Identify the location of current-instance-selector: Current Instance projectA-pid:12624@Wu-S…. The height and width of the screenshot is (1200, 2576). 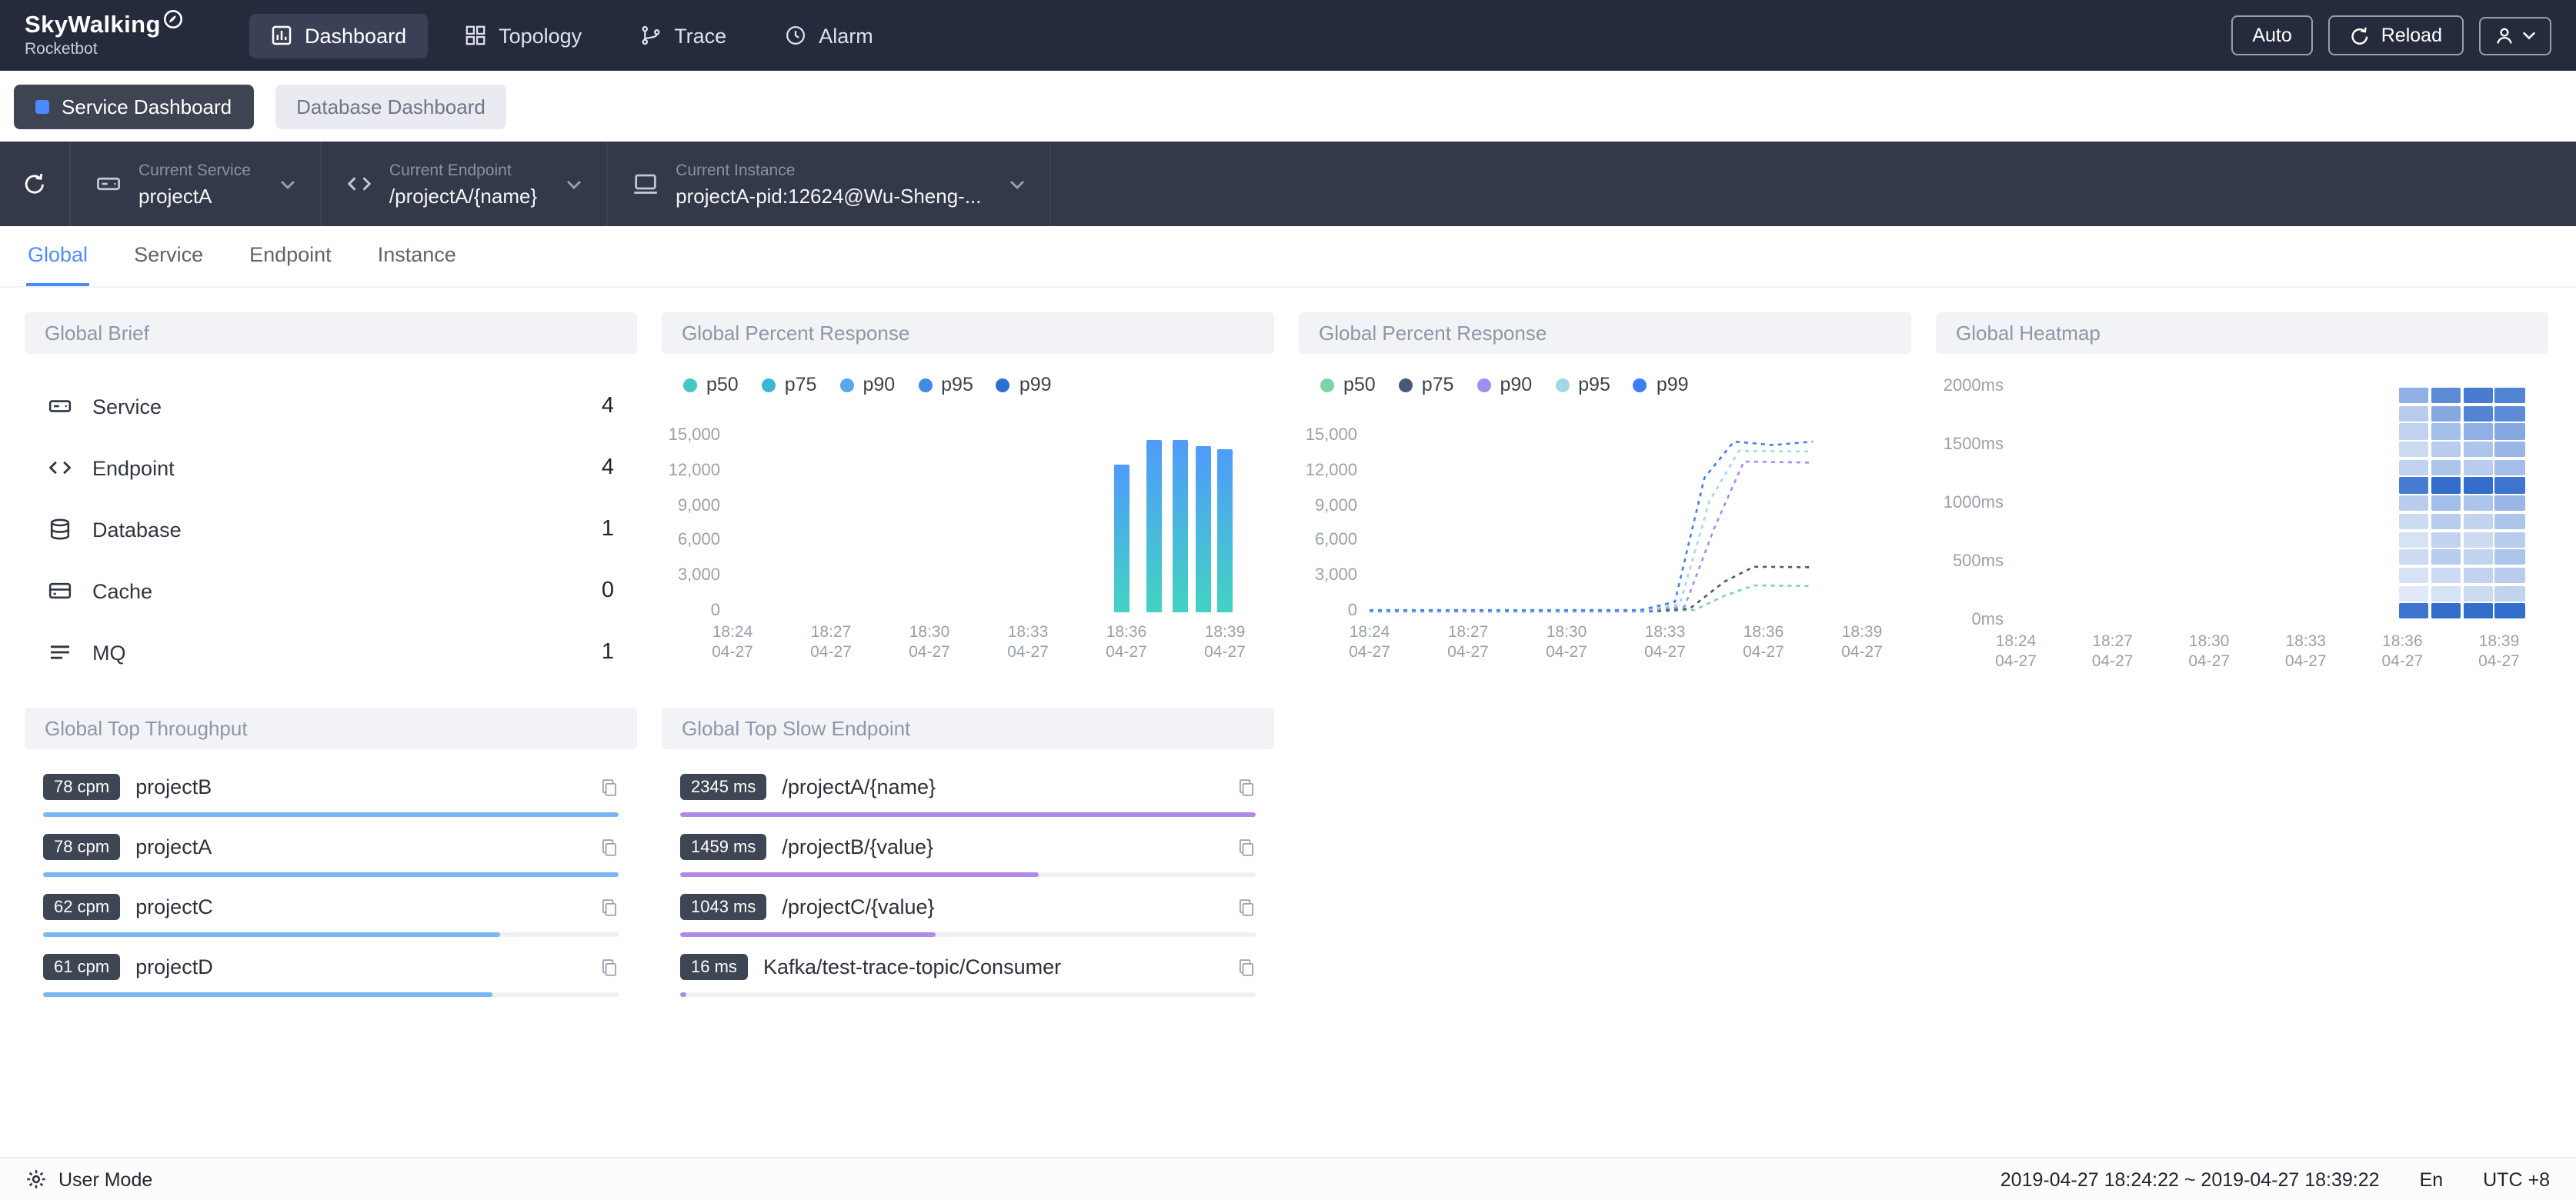
(830, 184).